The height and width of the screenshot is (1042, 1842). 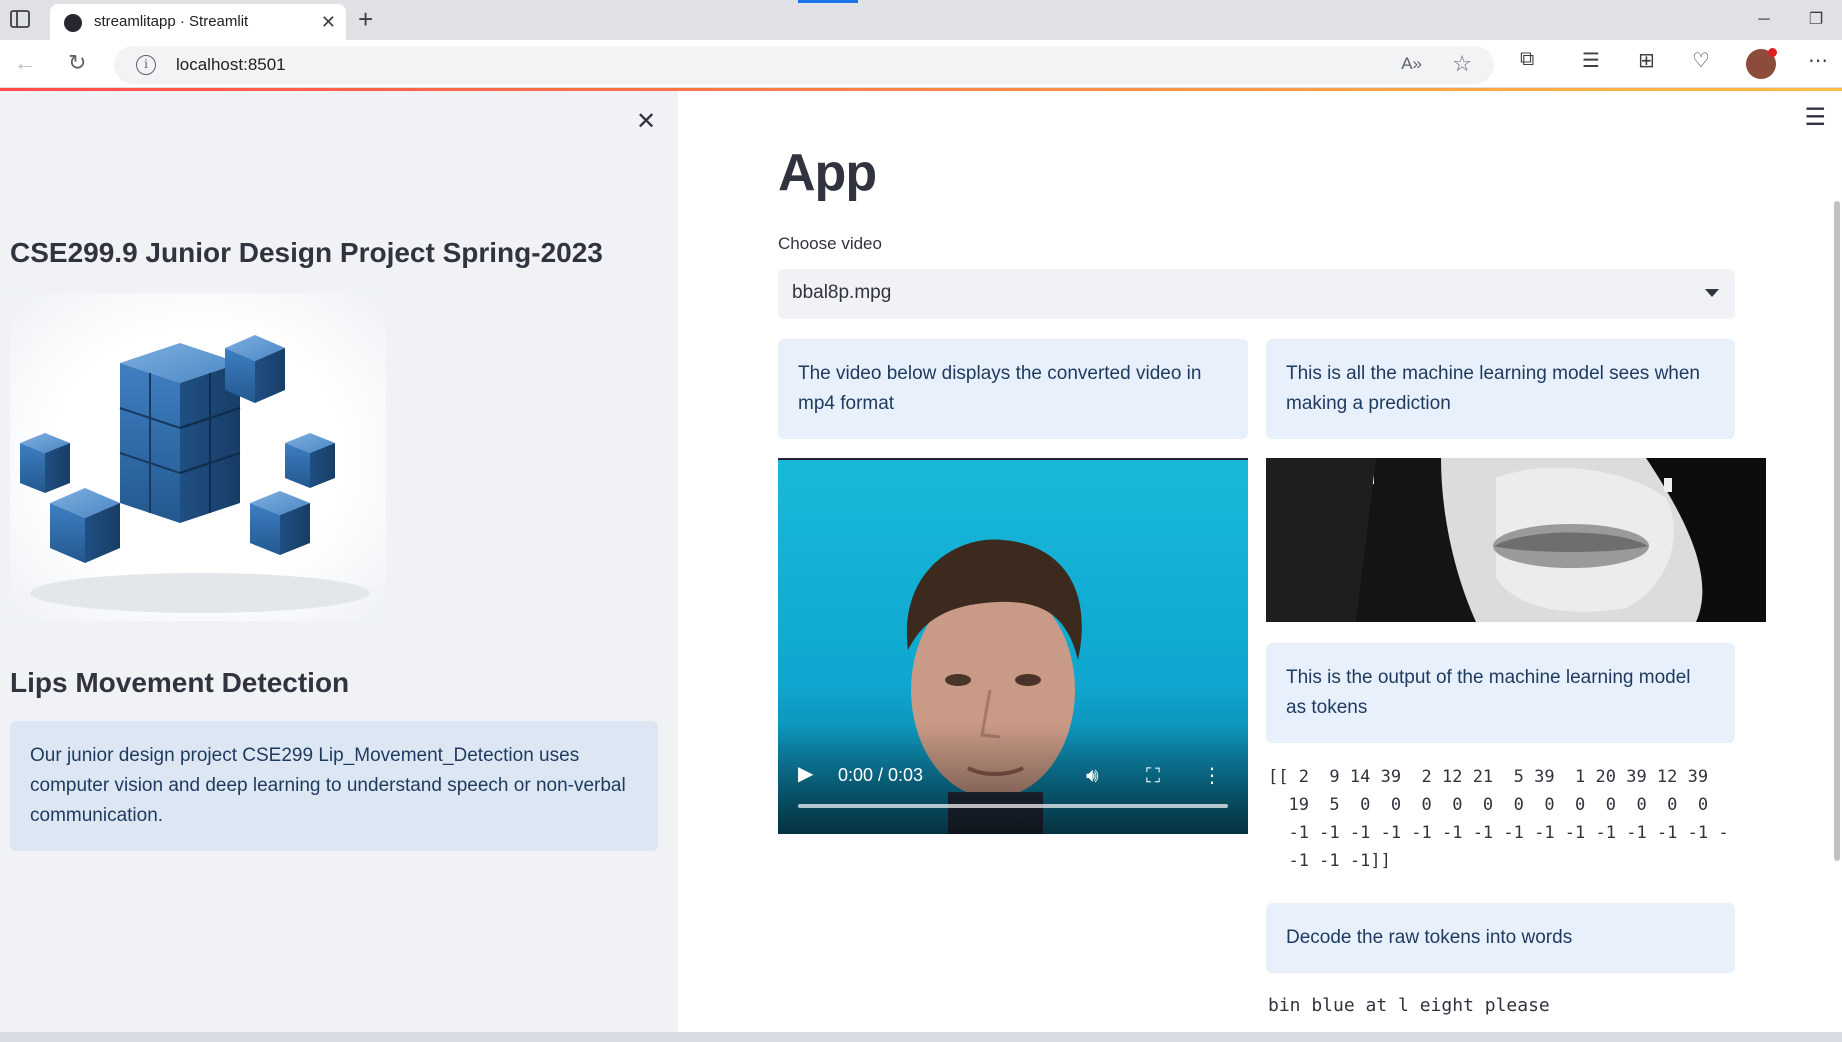 What do you see at coordinates (231, 65) in the screenshot?
I see `url-text: localhost:8501` at bounding box center [231, 65].